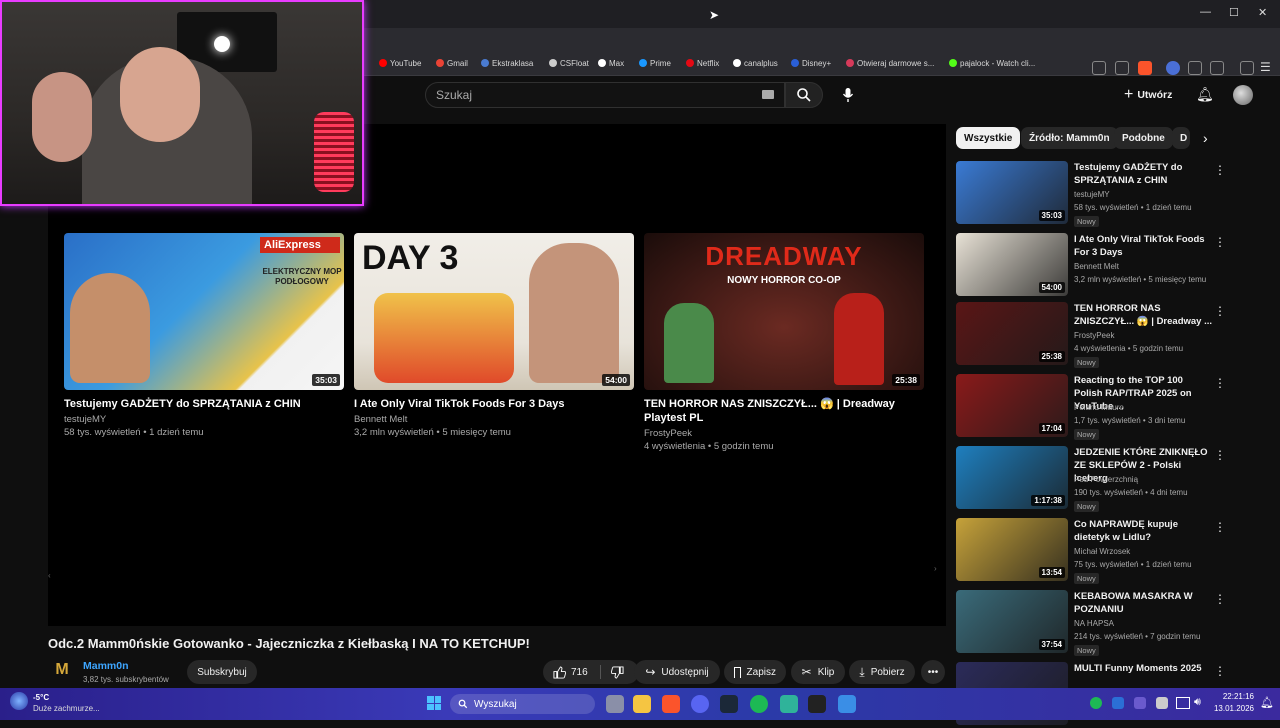  What do you see at coordinates (222, 672) in the screenshot?
I see `subscribe-button: Subskrybuj` at bounding box center [222, 672].